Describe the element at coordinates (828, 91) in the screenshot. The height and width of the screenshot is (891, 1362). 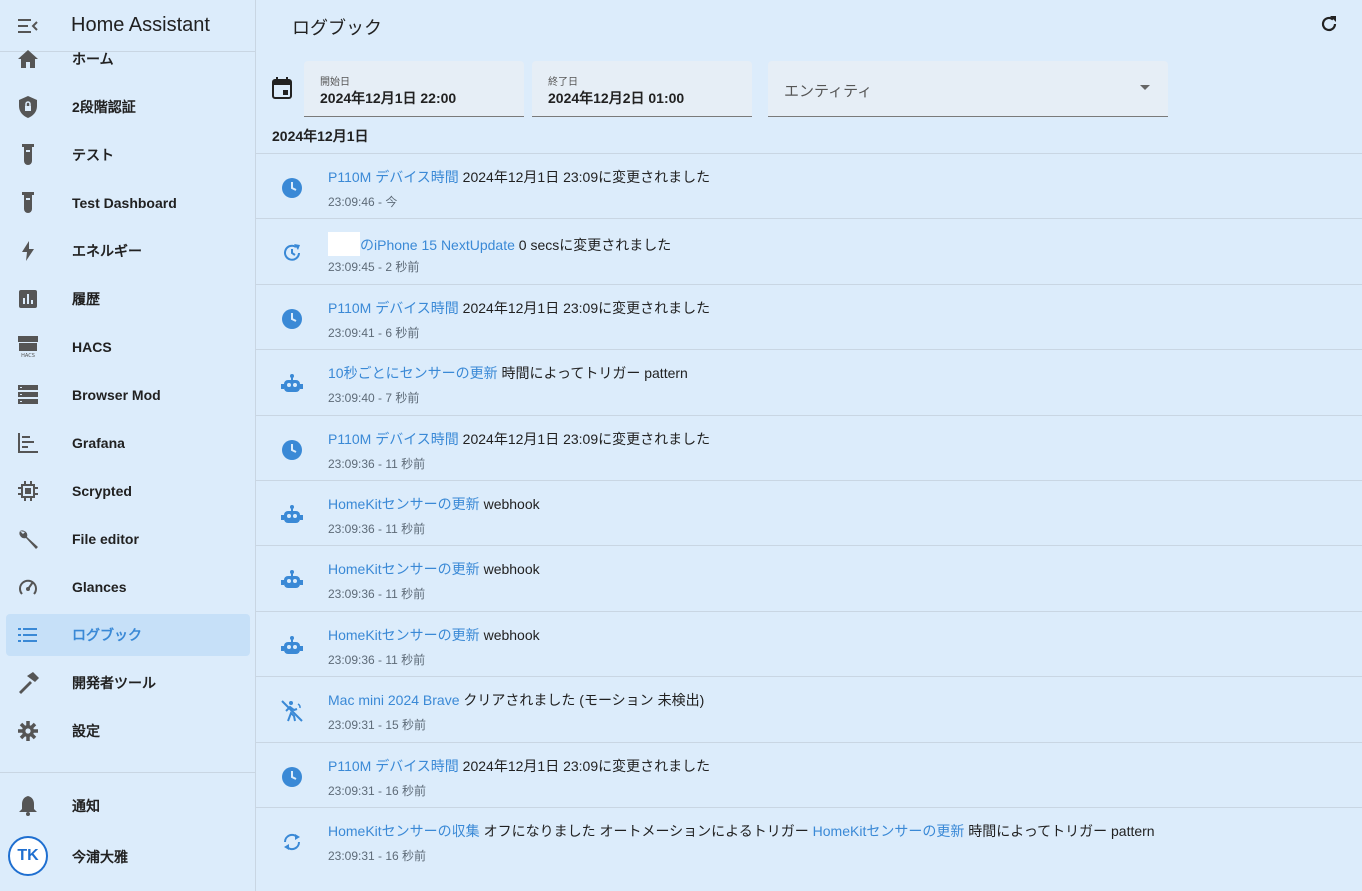
I see `entity-placeholder: エンティティ` at that location.